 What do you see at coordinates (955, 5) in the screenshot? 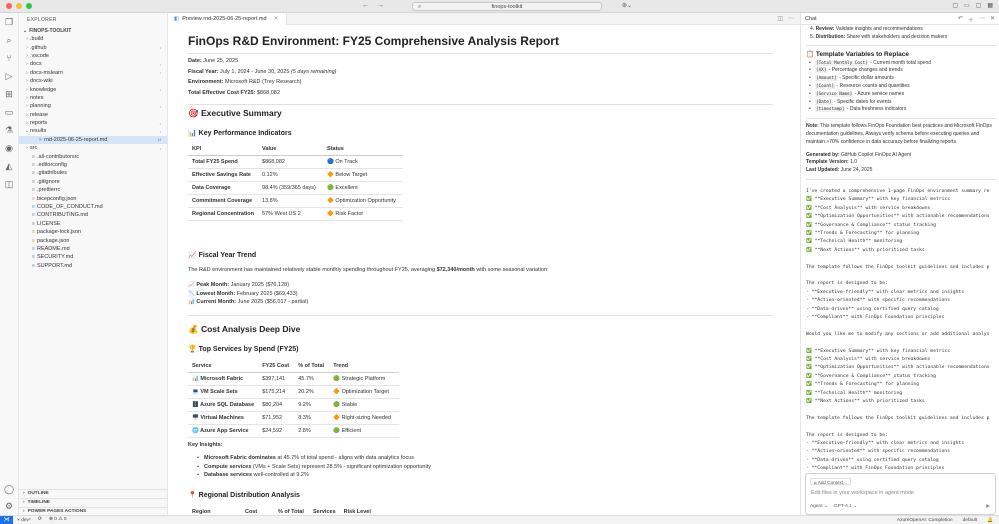
I see `toggle-sidebar-icon: ▢` at bounding box center [955, 5].